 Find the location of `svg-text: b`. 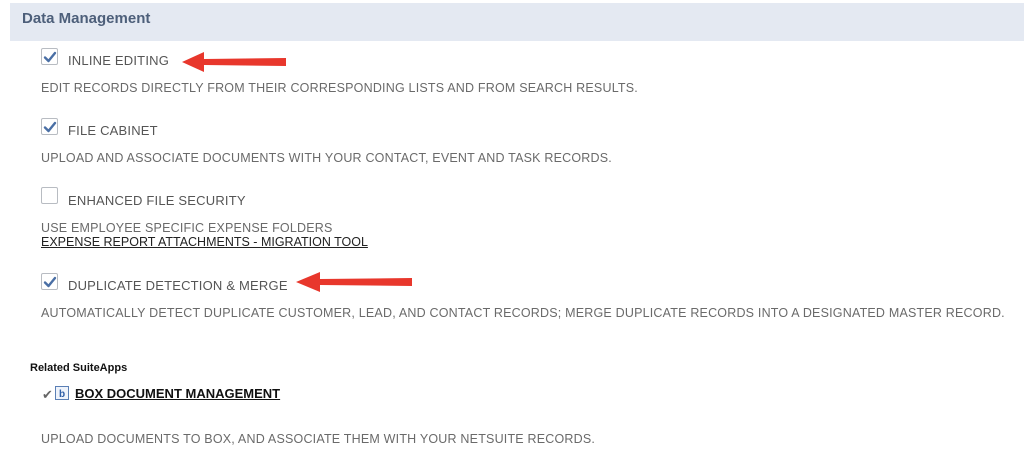

svg-text: b is located at coordinates (62, 394).